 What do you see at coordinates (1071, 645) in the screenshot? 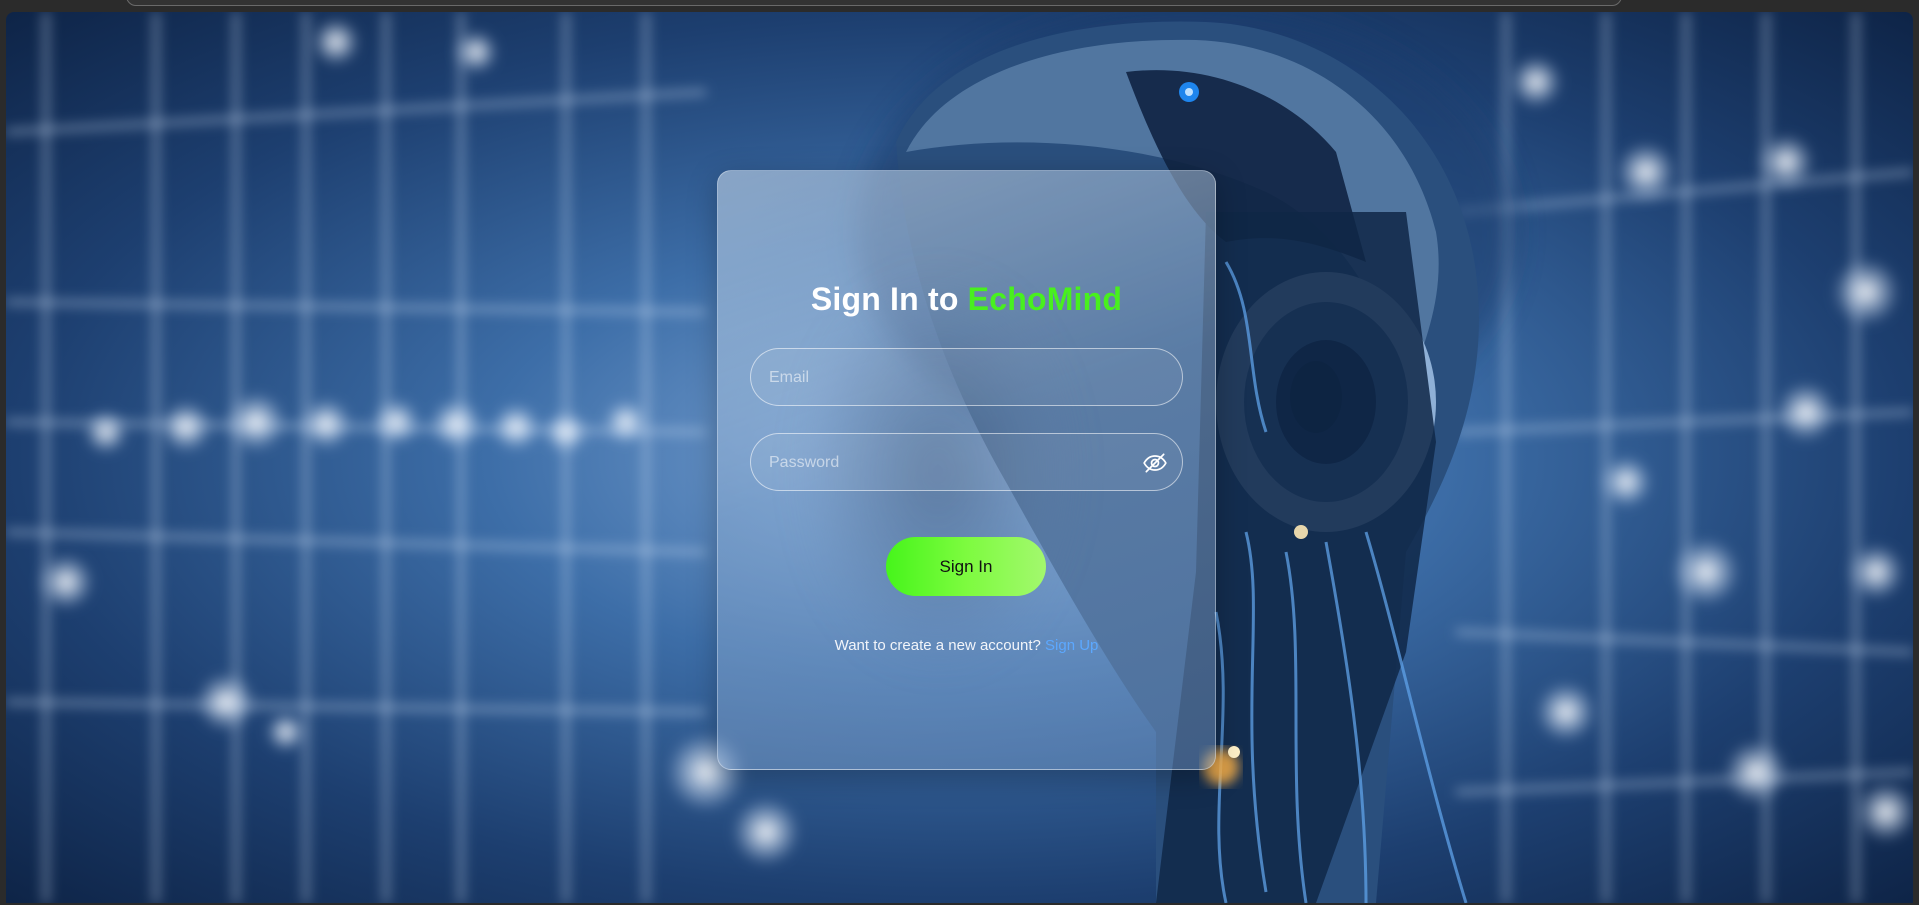
I see `sign-up-link: Sign Up` at bounding box center [1071, 645].